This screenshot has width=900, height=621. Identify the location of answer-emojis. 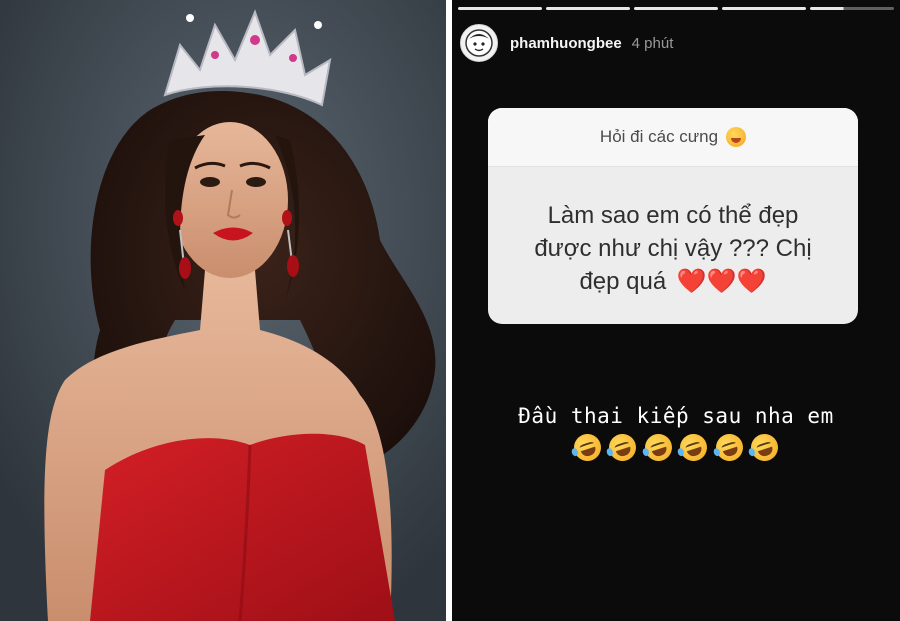
(676, 448).